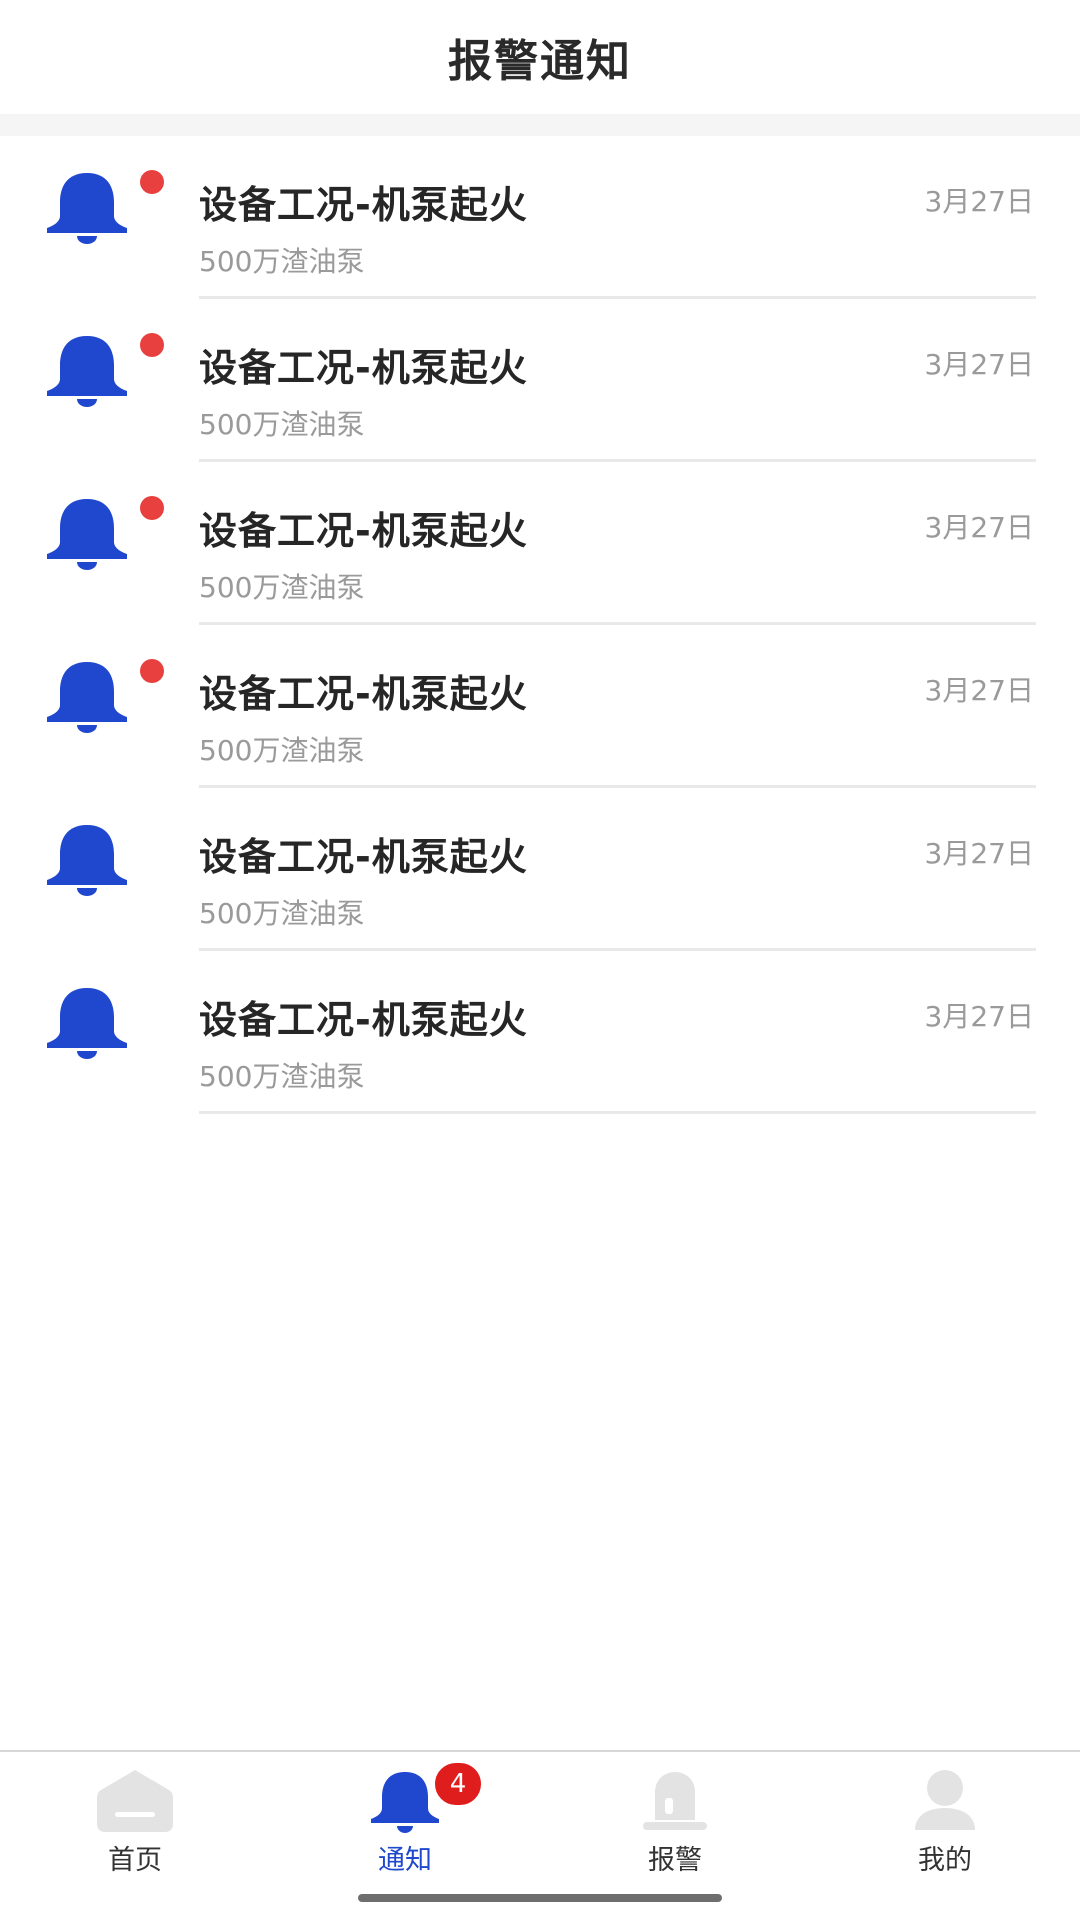  What do you see at coordinates (675, 1860) in the screenshot?
I see `tab-label: 报警` at bounding box center [675, 1860].